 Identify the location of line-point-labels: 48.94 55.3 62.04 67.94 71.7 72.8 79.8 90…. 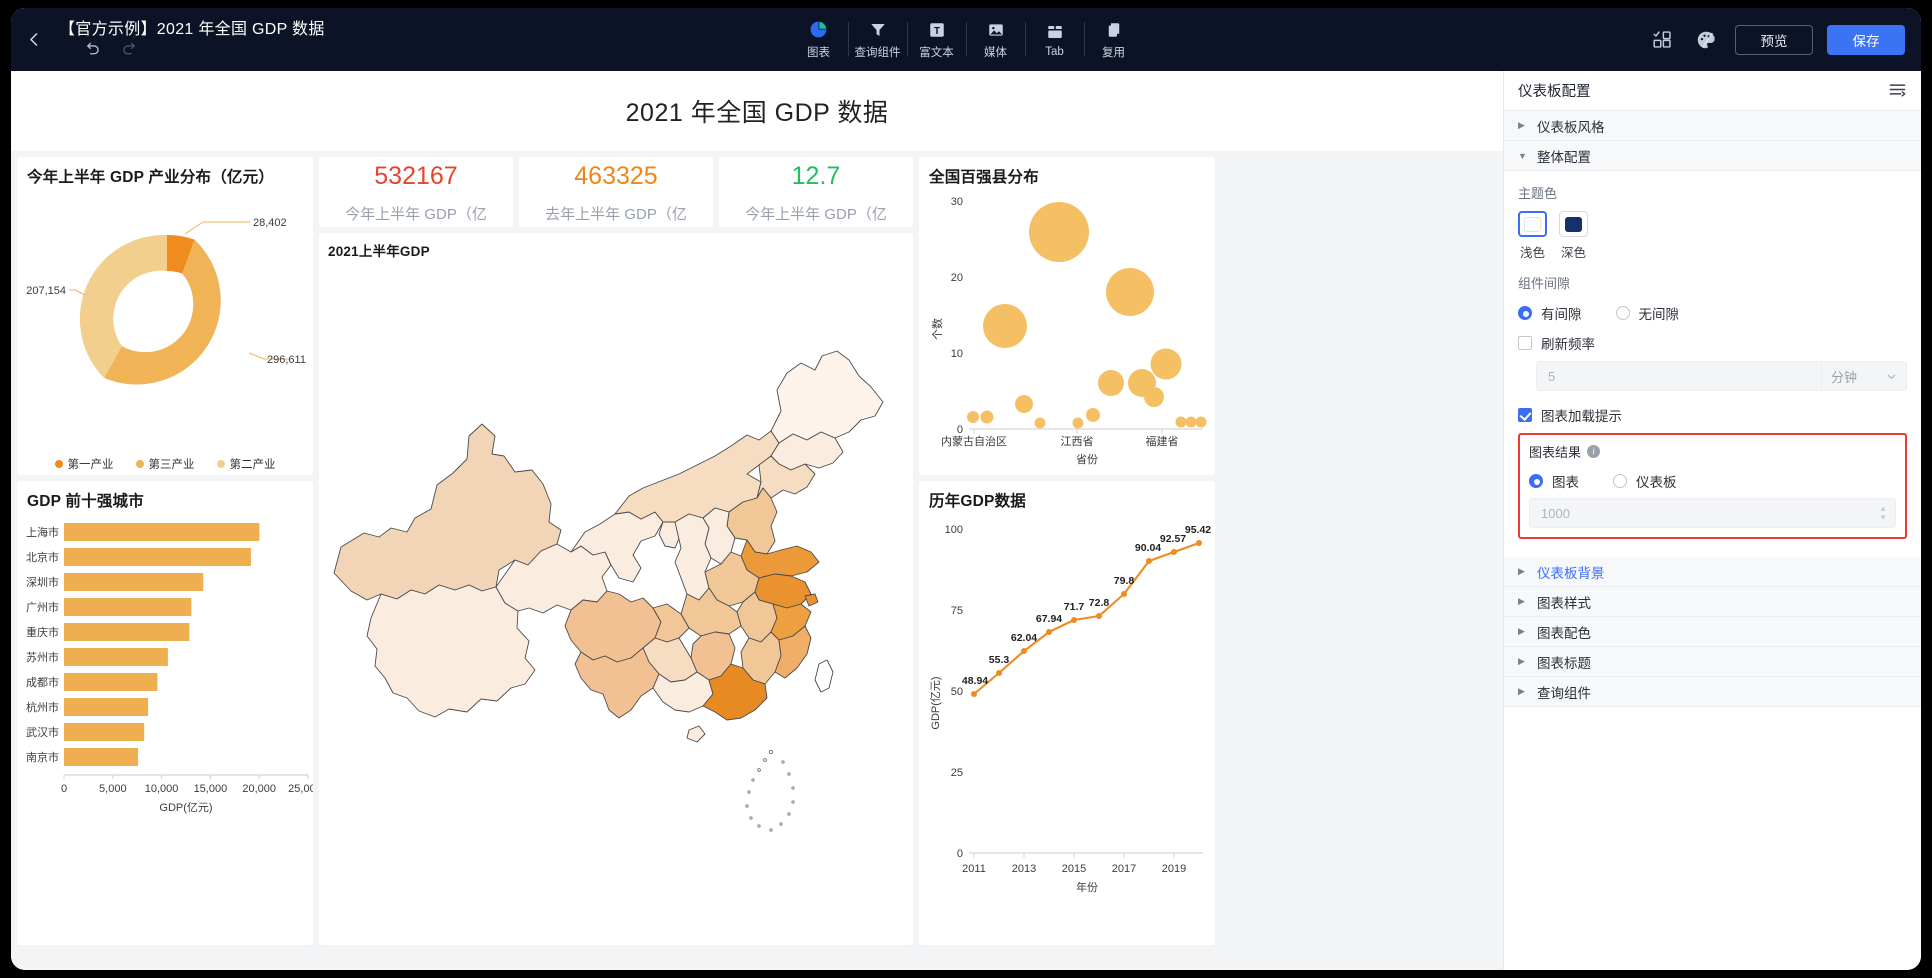
(1086, 605).